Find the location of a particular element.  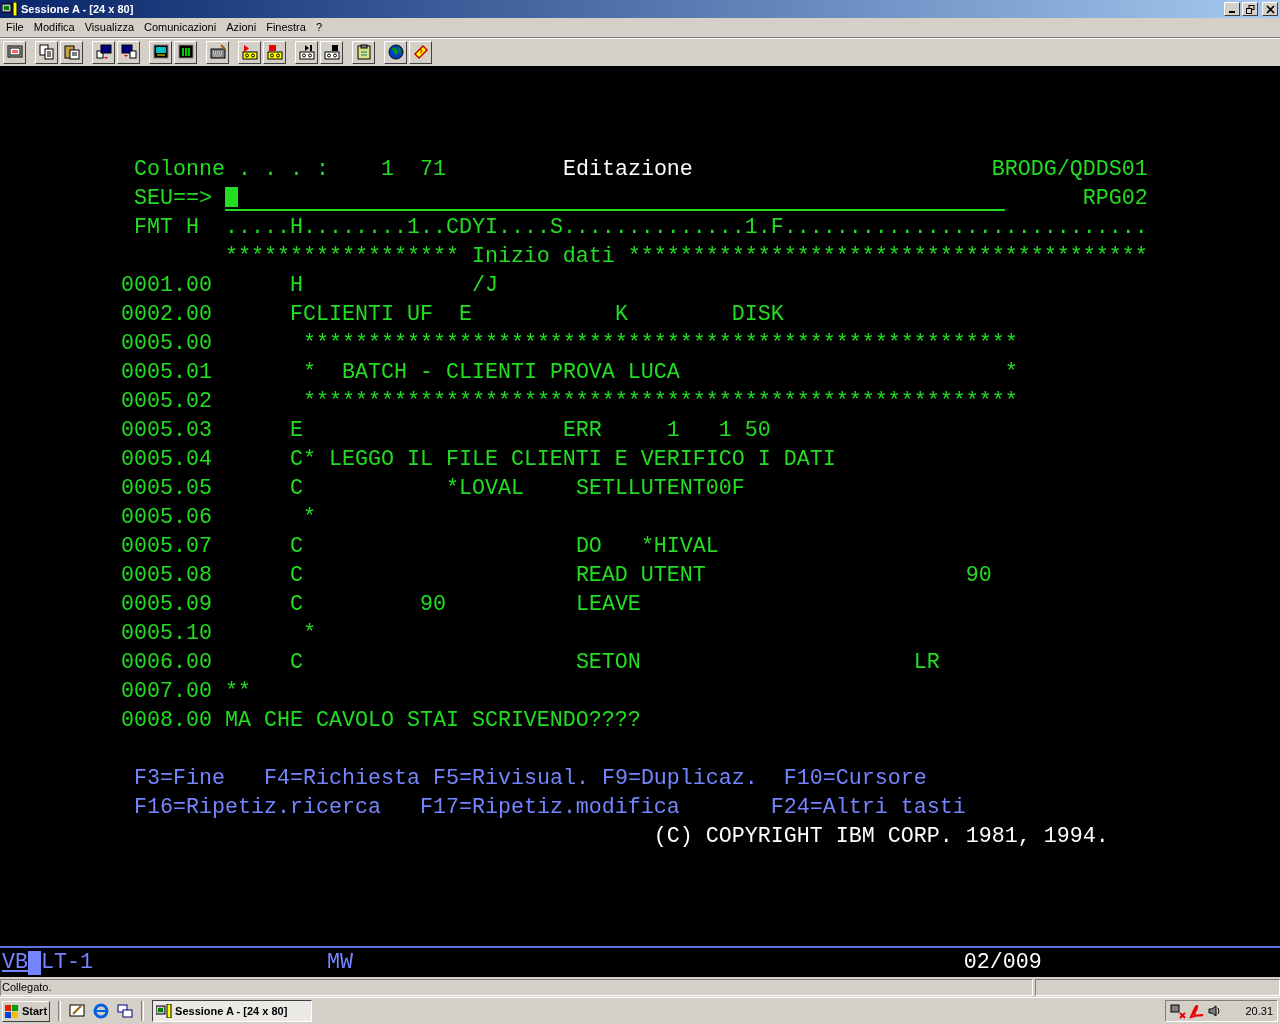

restore-icon is located at coordinates (1250, 9).